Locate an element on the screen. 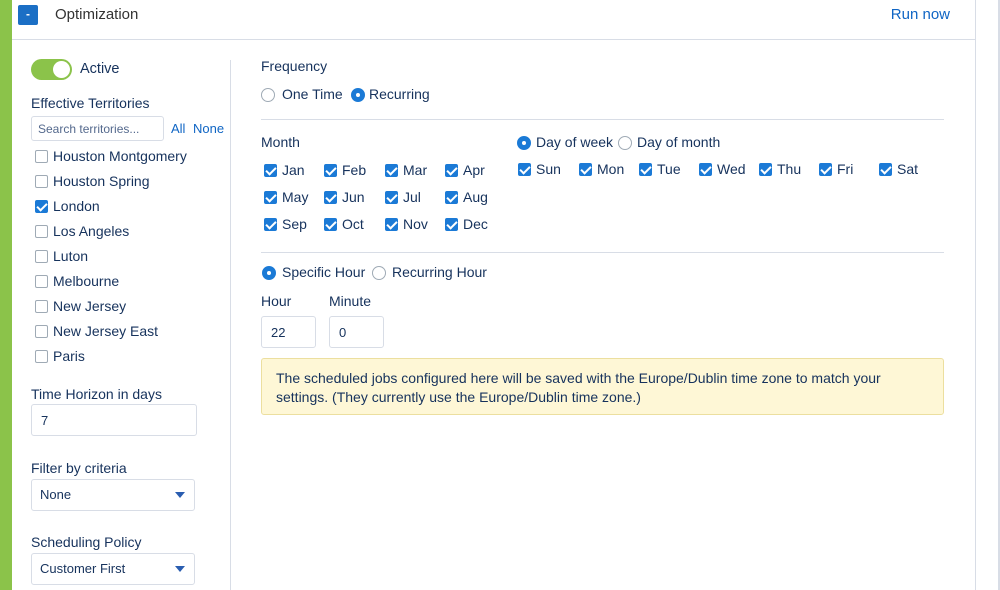 The image size is (1000, 590). month-item-label: Nov is located at coordinates (415, 224).